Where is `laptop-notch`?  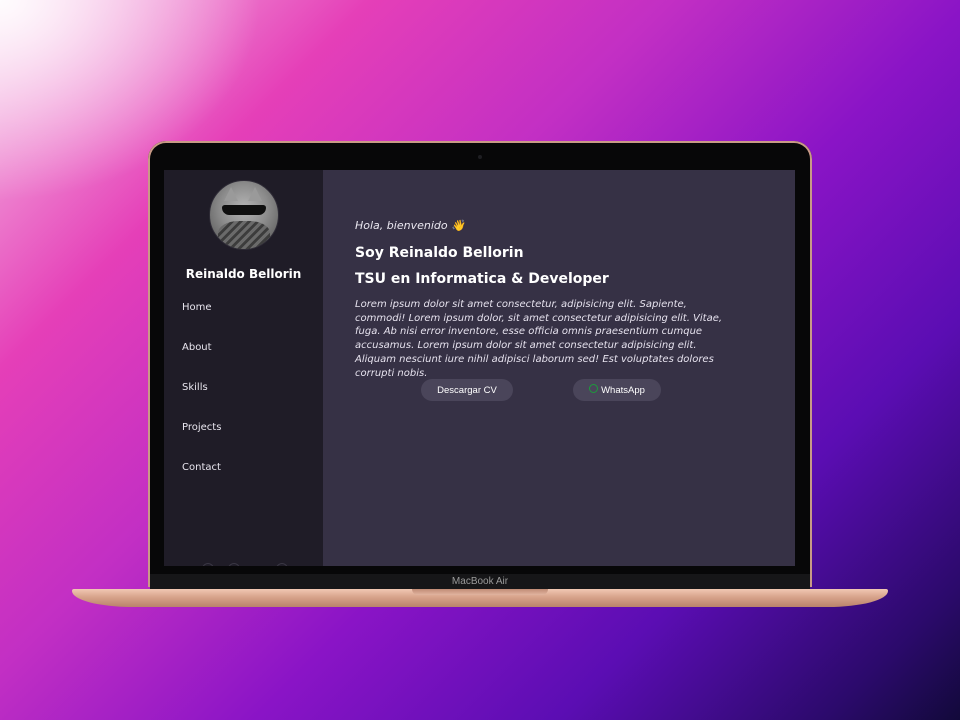 laptop-notch is located at coordinates (480, 592).